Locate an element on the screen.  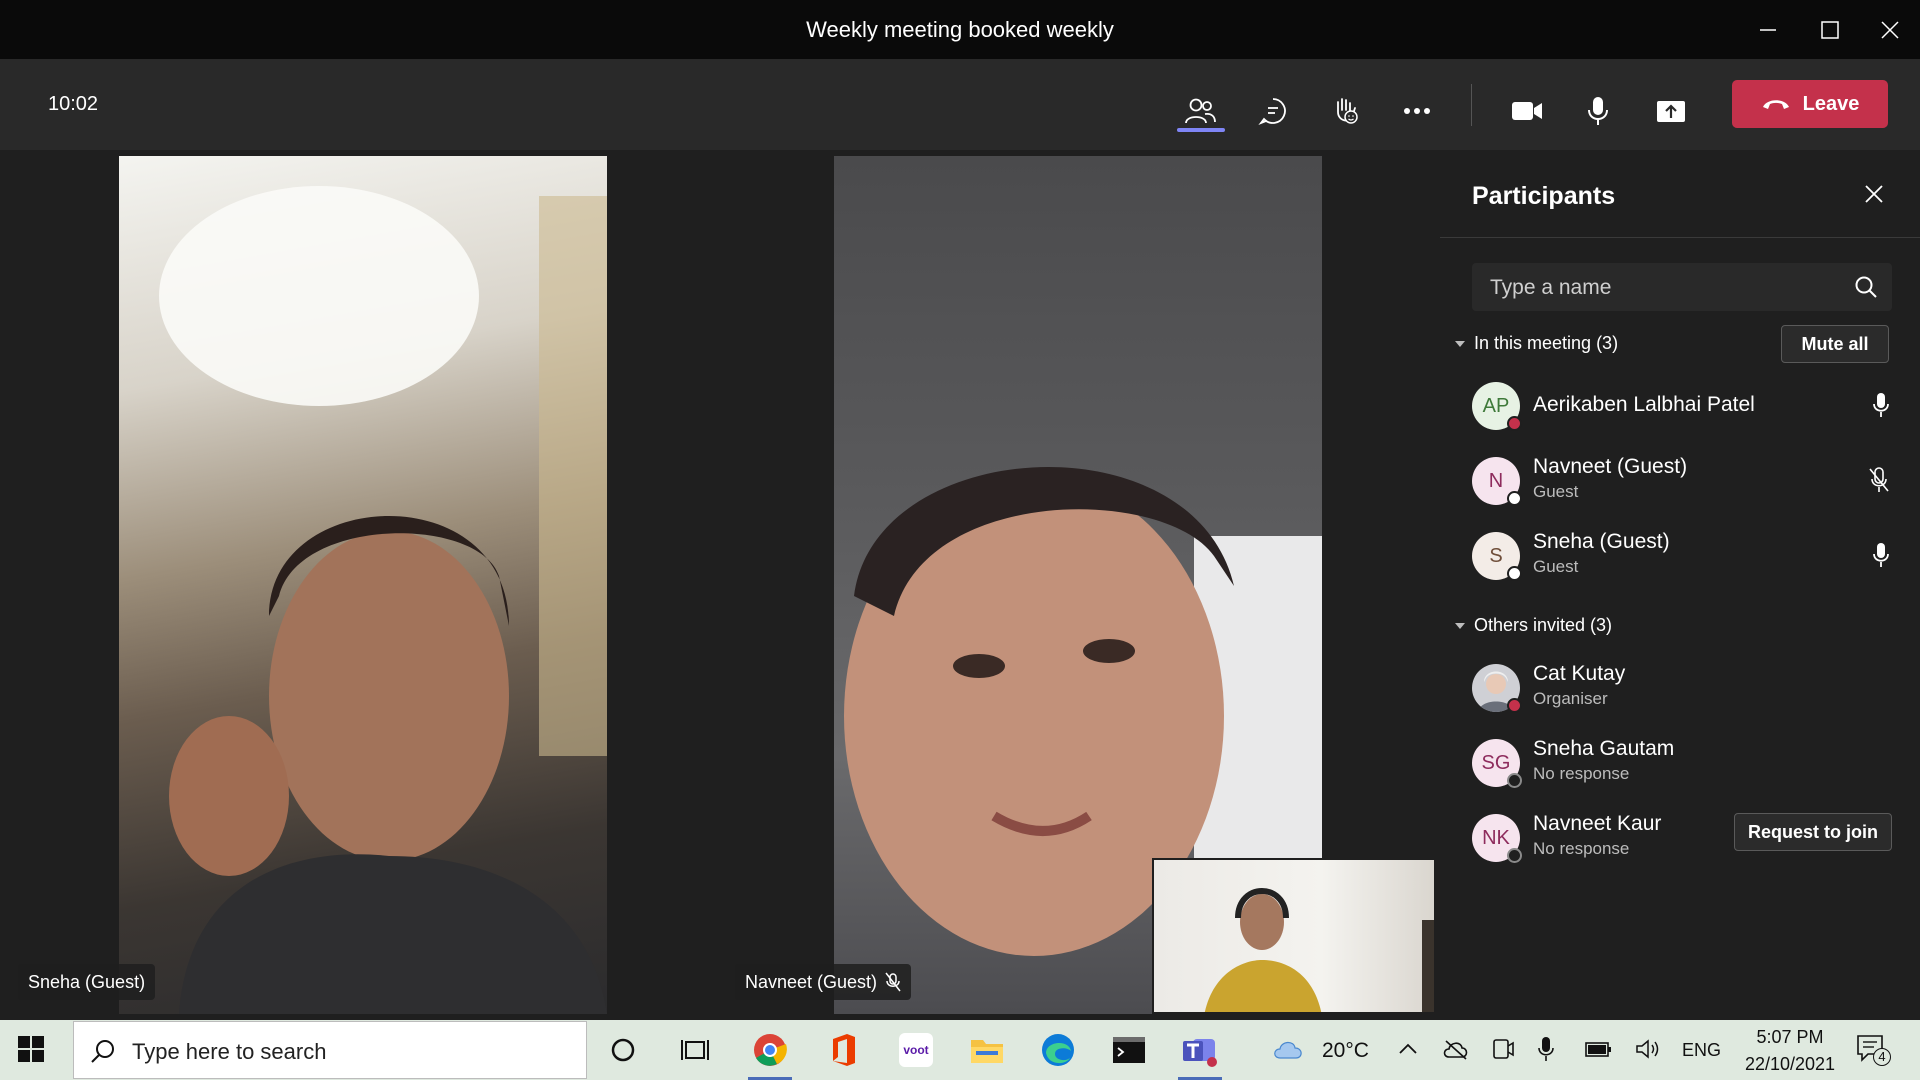
meeting-toolbar: 10:02 is located at coordinates (960, 104).